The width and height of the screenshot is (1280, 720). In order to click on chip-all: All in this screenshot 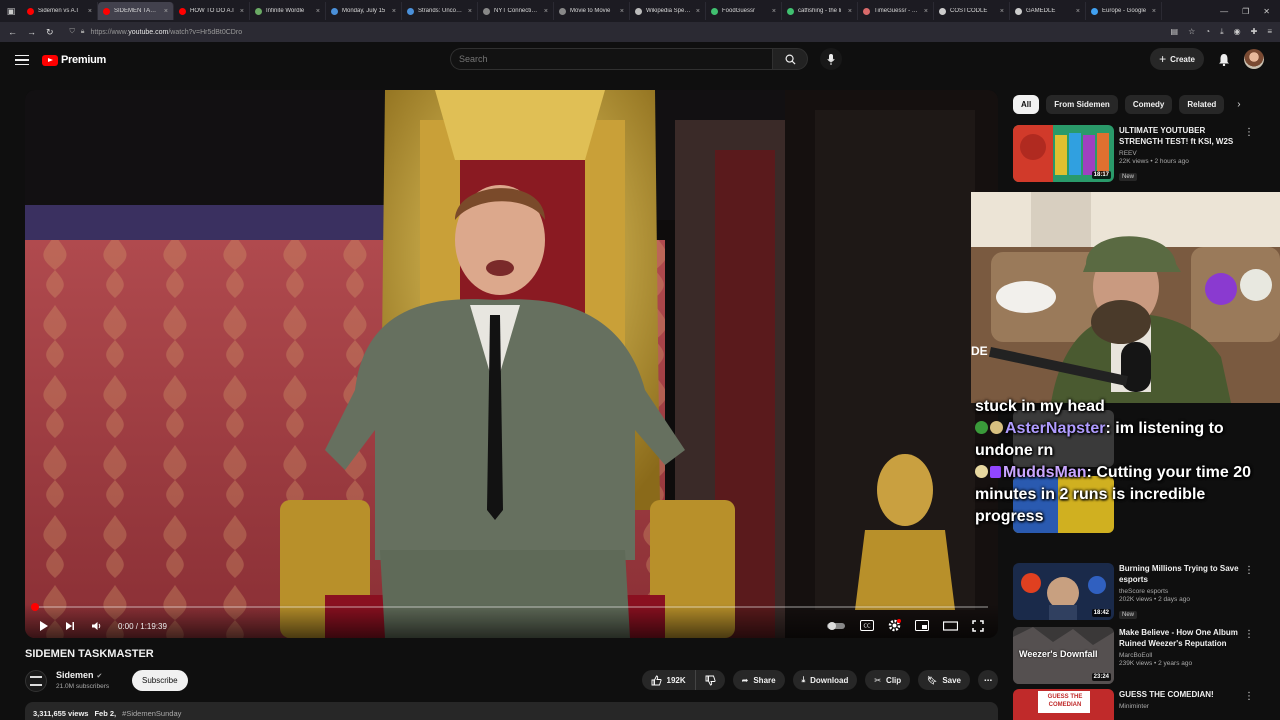, I will do `click(1026, 104)`.